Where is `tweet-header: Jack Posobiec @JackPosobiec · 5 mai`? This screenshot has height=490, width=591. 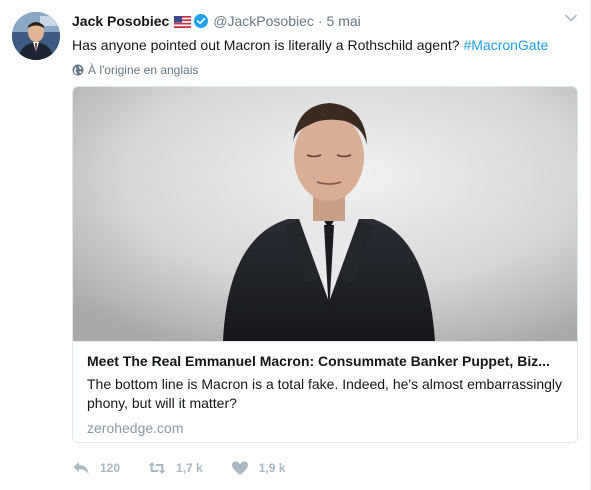 tweet-header: Jack Posobiec @JackPosobiec · 5 mai is located at coordinates (311, 21).